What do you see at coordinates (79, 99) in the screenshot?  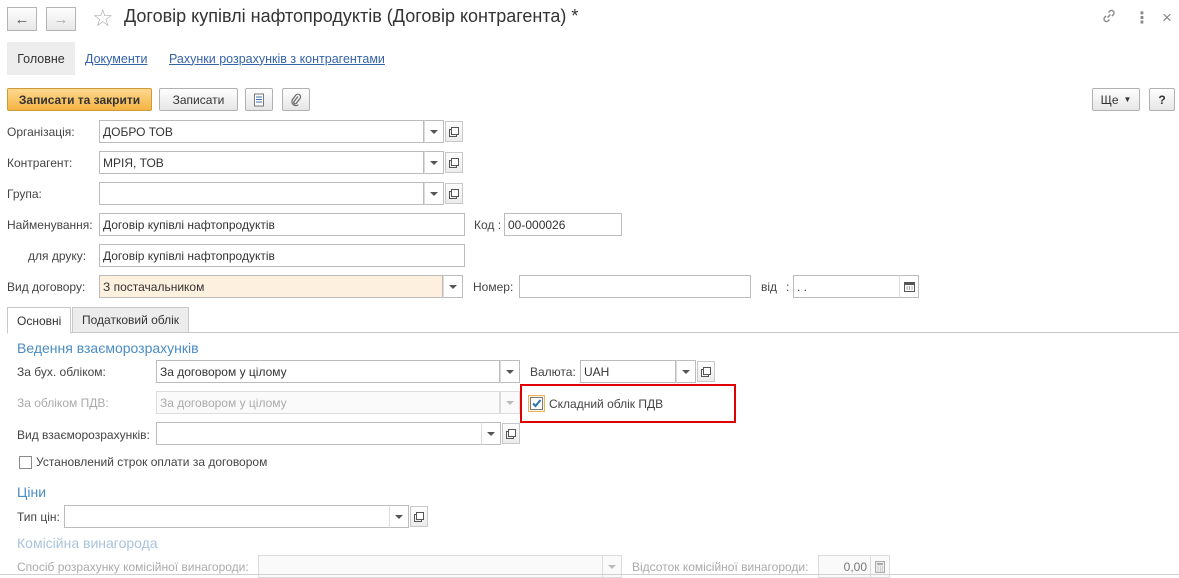 I see `save-close-button: Записати та закрити` at bounding box center [79, 99].